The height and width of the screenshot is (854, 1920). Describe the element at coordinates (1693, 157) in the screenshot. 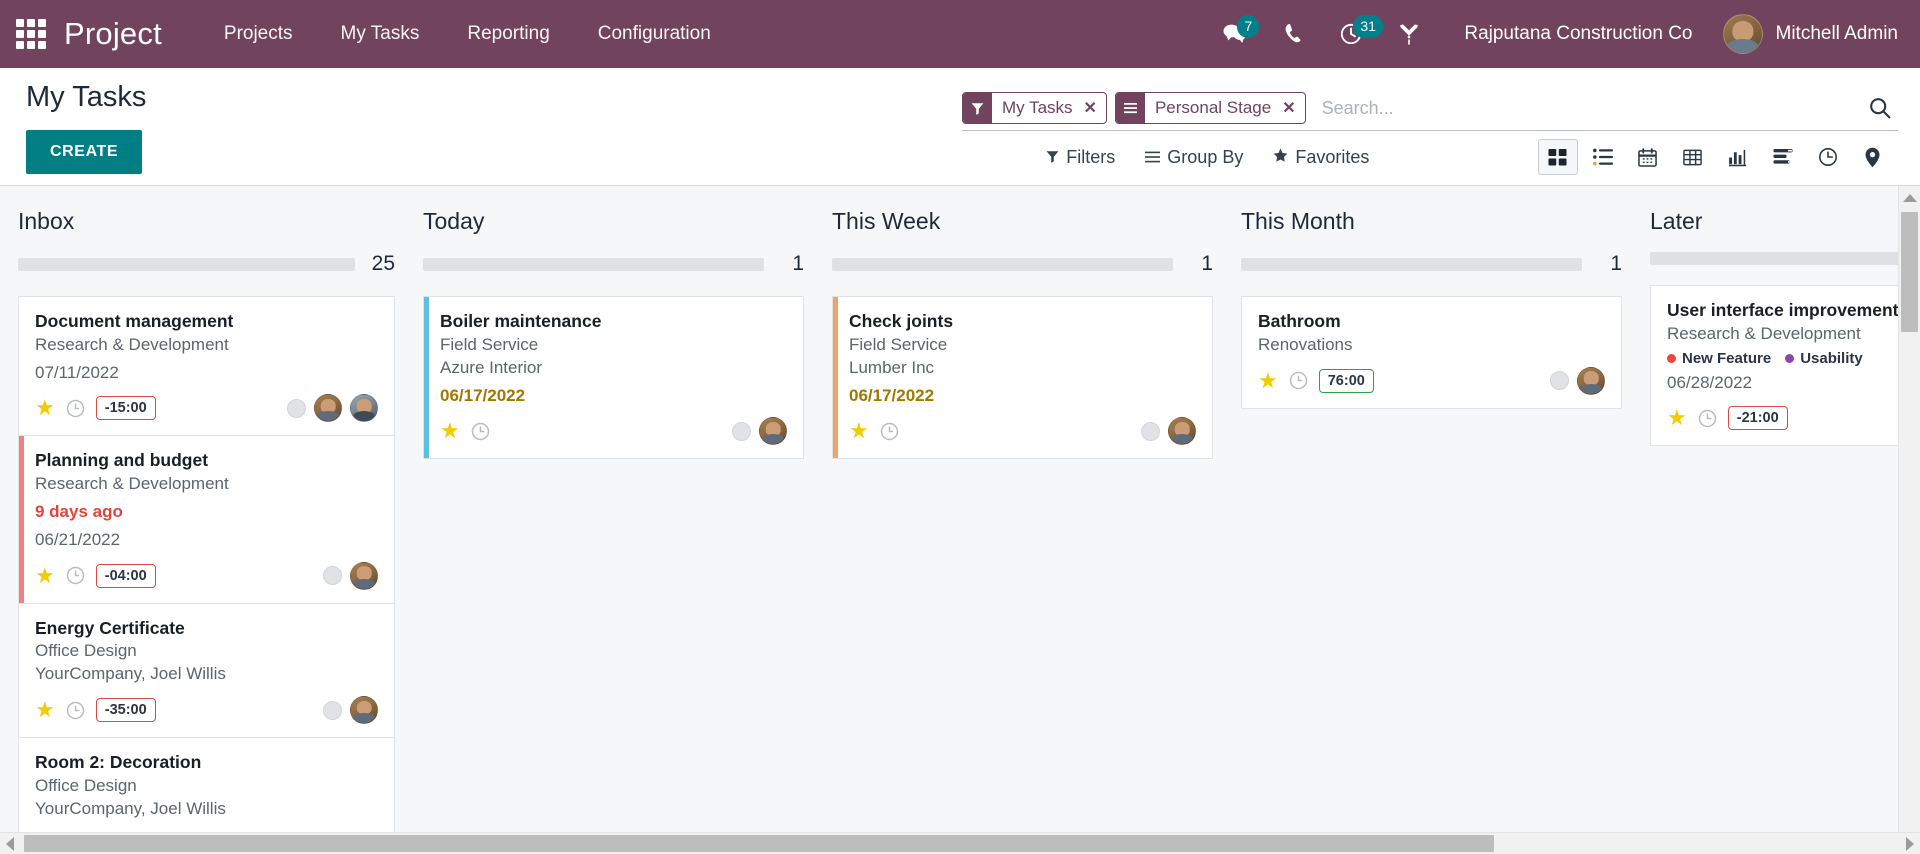

I see `pivot-view-button` at that location.